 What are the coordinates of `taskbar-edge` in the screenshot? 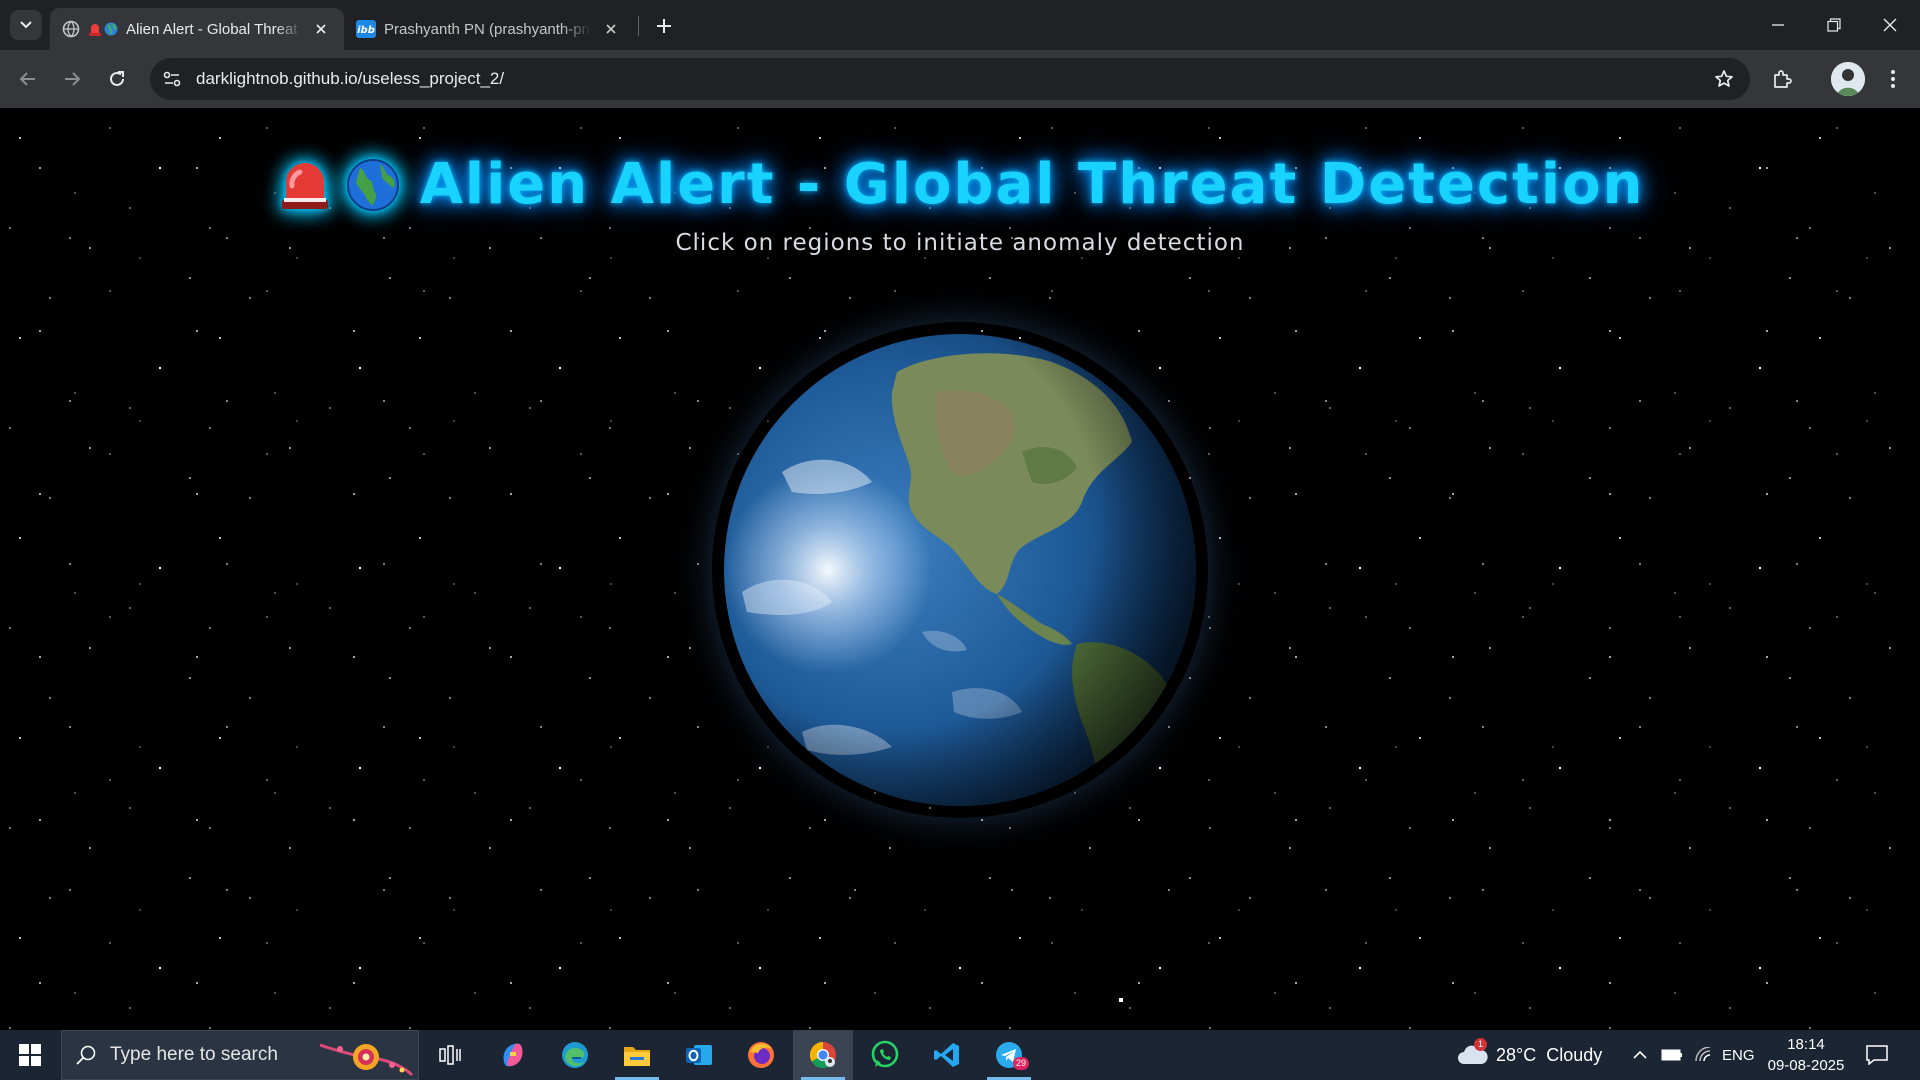 It's located at (575, 1055).